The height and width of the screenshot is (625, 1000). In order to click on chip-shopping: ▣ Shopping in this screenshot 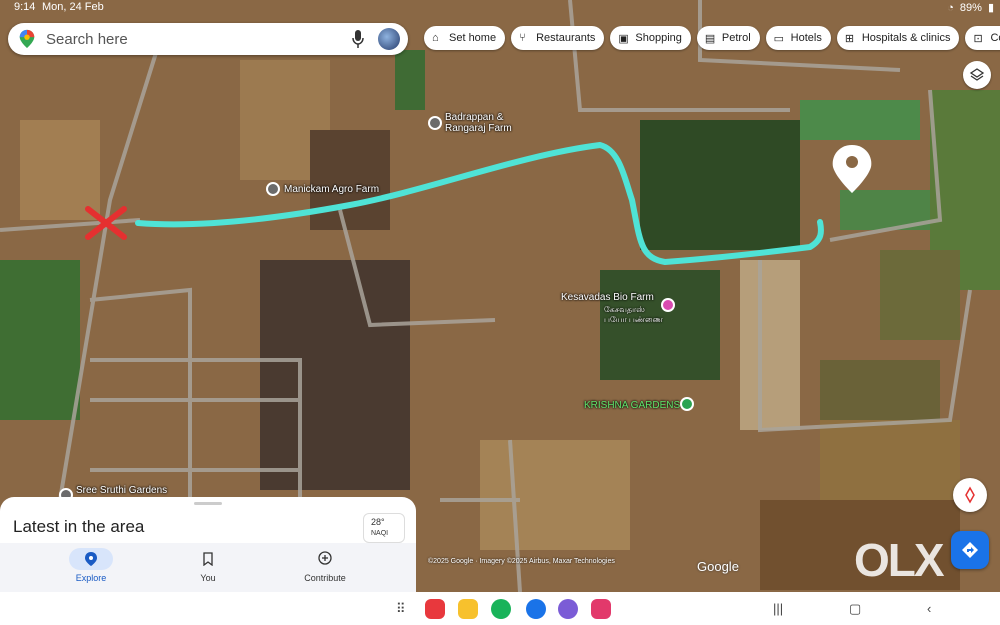, I will do `click(650, 38)`.